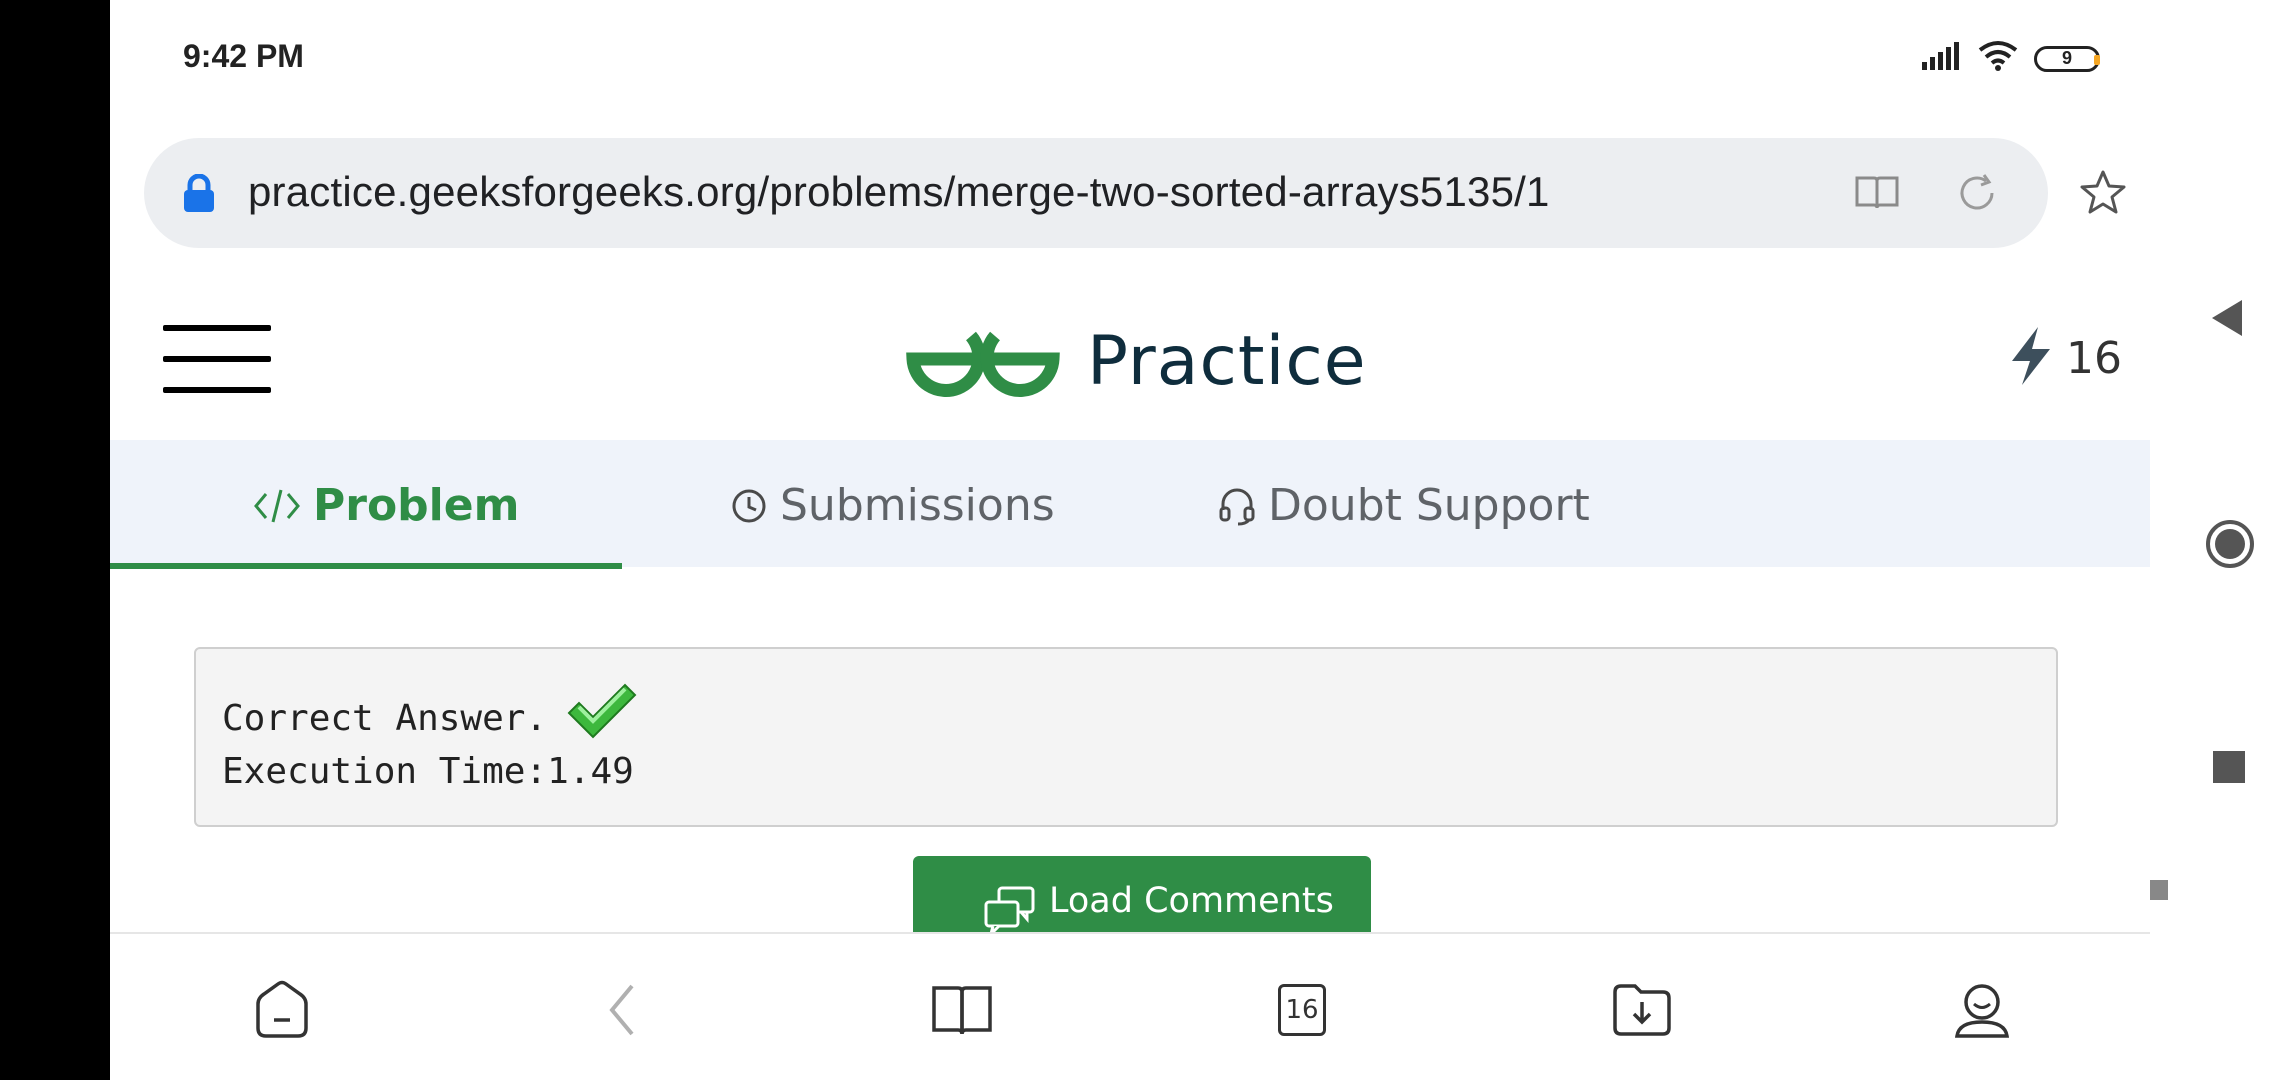  I want to click on logo-text: Practice, so click(1227, 361).